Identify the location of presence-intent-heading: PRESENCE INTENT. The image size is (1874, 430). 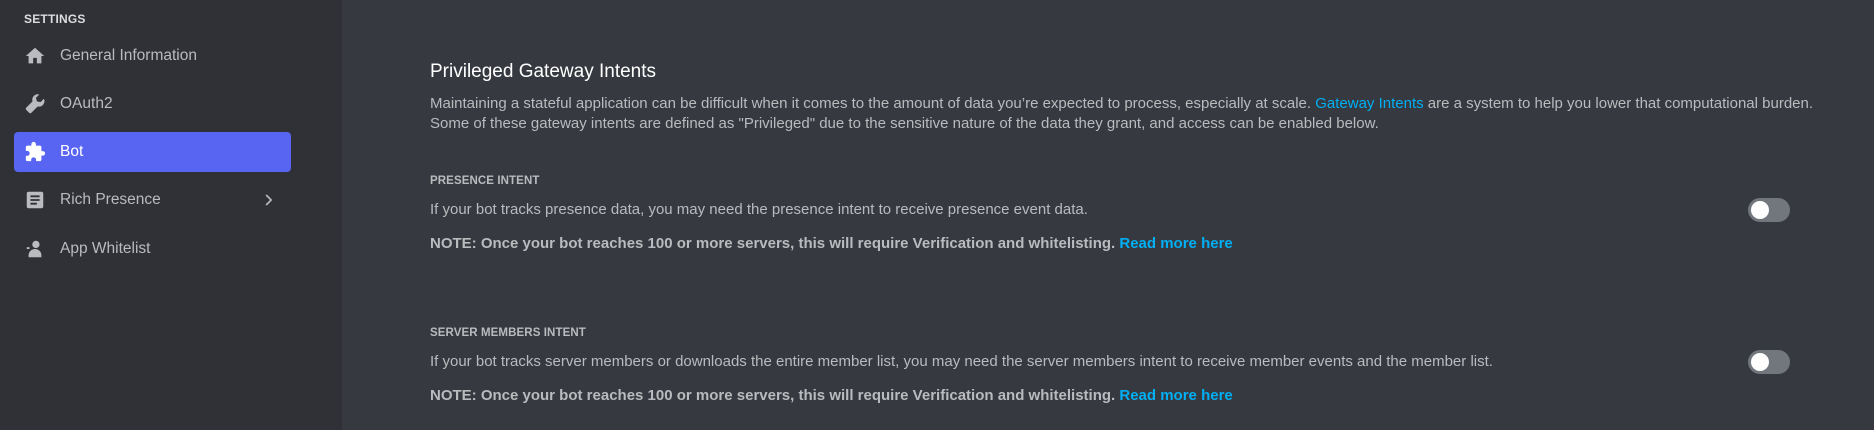
(485, 181).